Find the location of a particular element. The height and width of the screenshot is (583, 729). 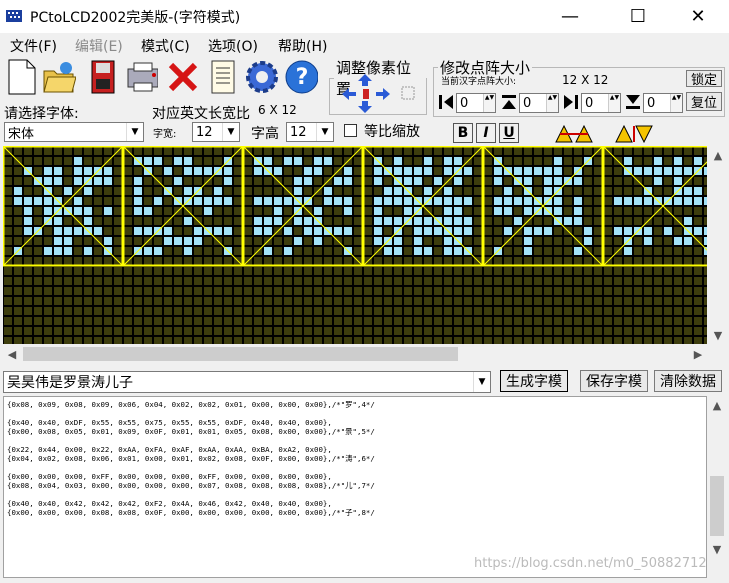

lock-button: 锁定 is located at coordinates (704, 79).